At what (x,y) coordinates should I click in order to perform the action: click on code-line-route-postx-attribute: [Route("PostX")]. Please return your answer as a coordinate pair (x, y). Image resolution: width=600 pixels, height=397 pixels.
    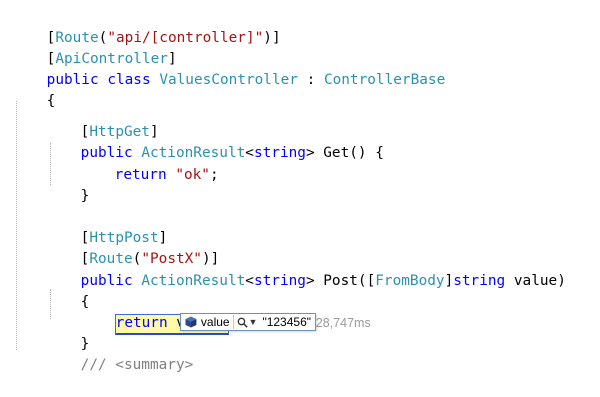
    Looking at the image, I should click on (150, 259).